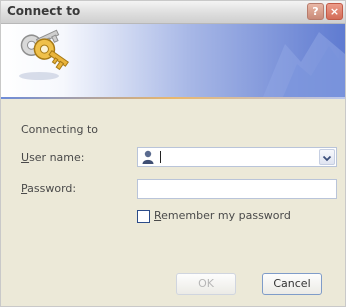 This screenshot has width=346, height=307. I want to click on help-button: ?, so click(315, 11).